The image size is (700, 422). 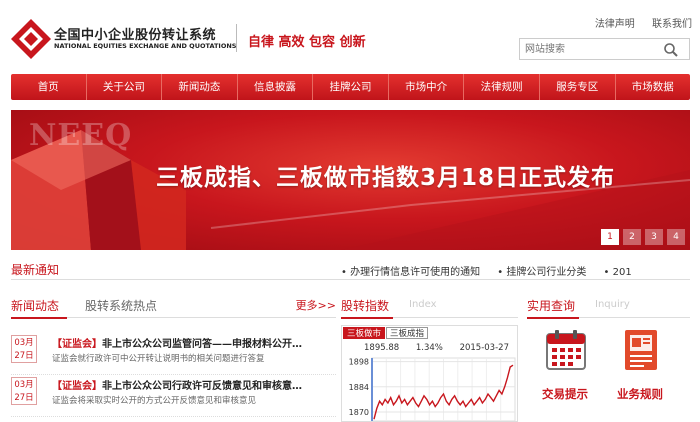 What do you see at coordinates (592, 49) in the screenshot?
I see `search-input` at bounding box center [592, 49].